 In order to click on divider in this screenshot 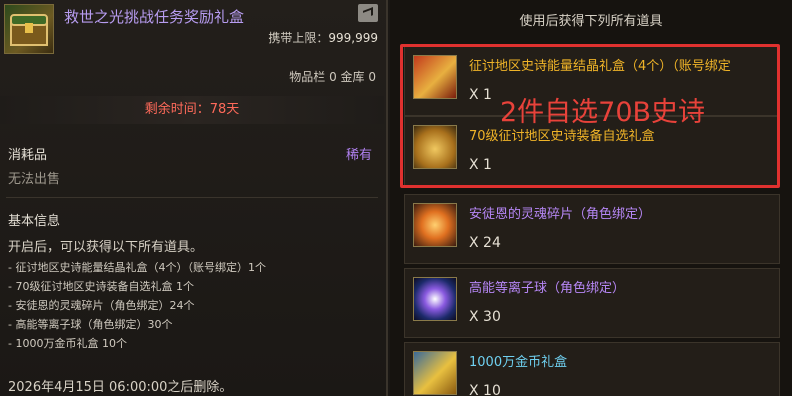, I will do `click(192, 197)`.